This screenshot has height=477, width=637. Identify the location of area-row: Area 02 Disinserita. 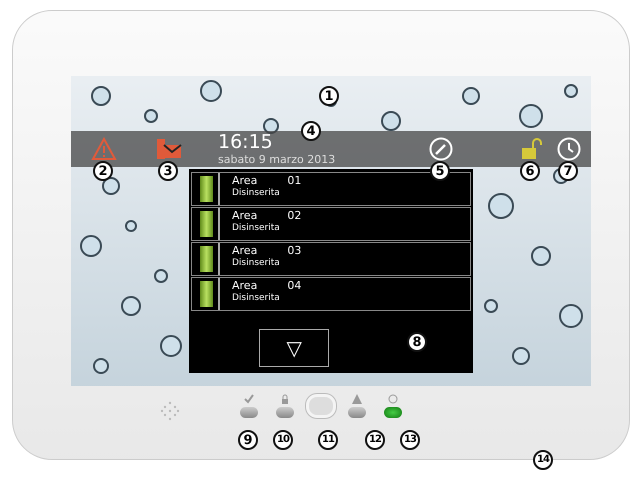
(331, 224).